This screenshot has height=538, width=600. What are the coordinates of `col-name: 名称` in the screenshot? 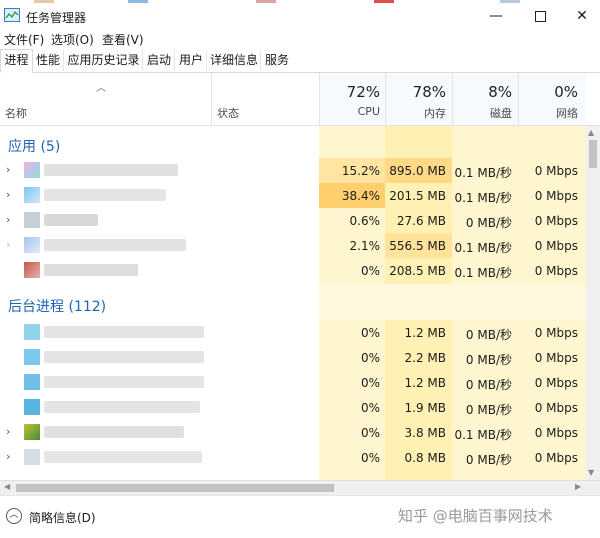 It's located at (16, 113).